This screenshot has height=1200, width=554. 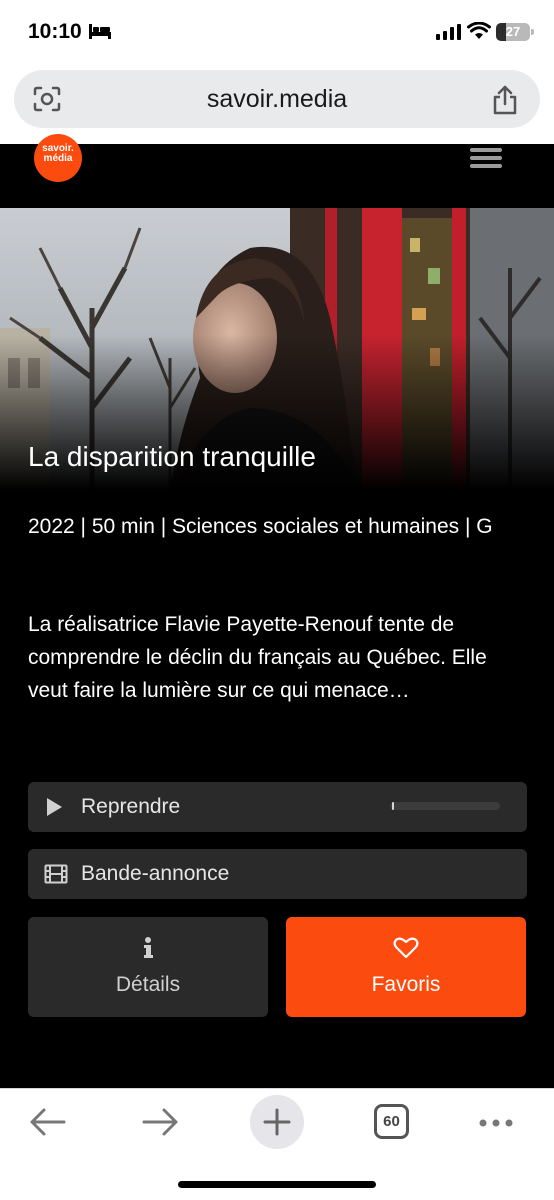 What do you see at coordinates (406, 984) in the screenshot?
I see `favorites-label: Favoris` at bounding box center [406, 984].